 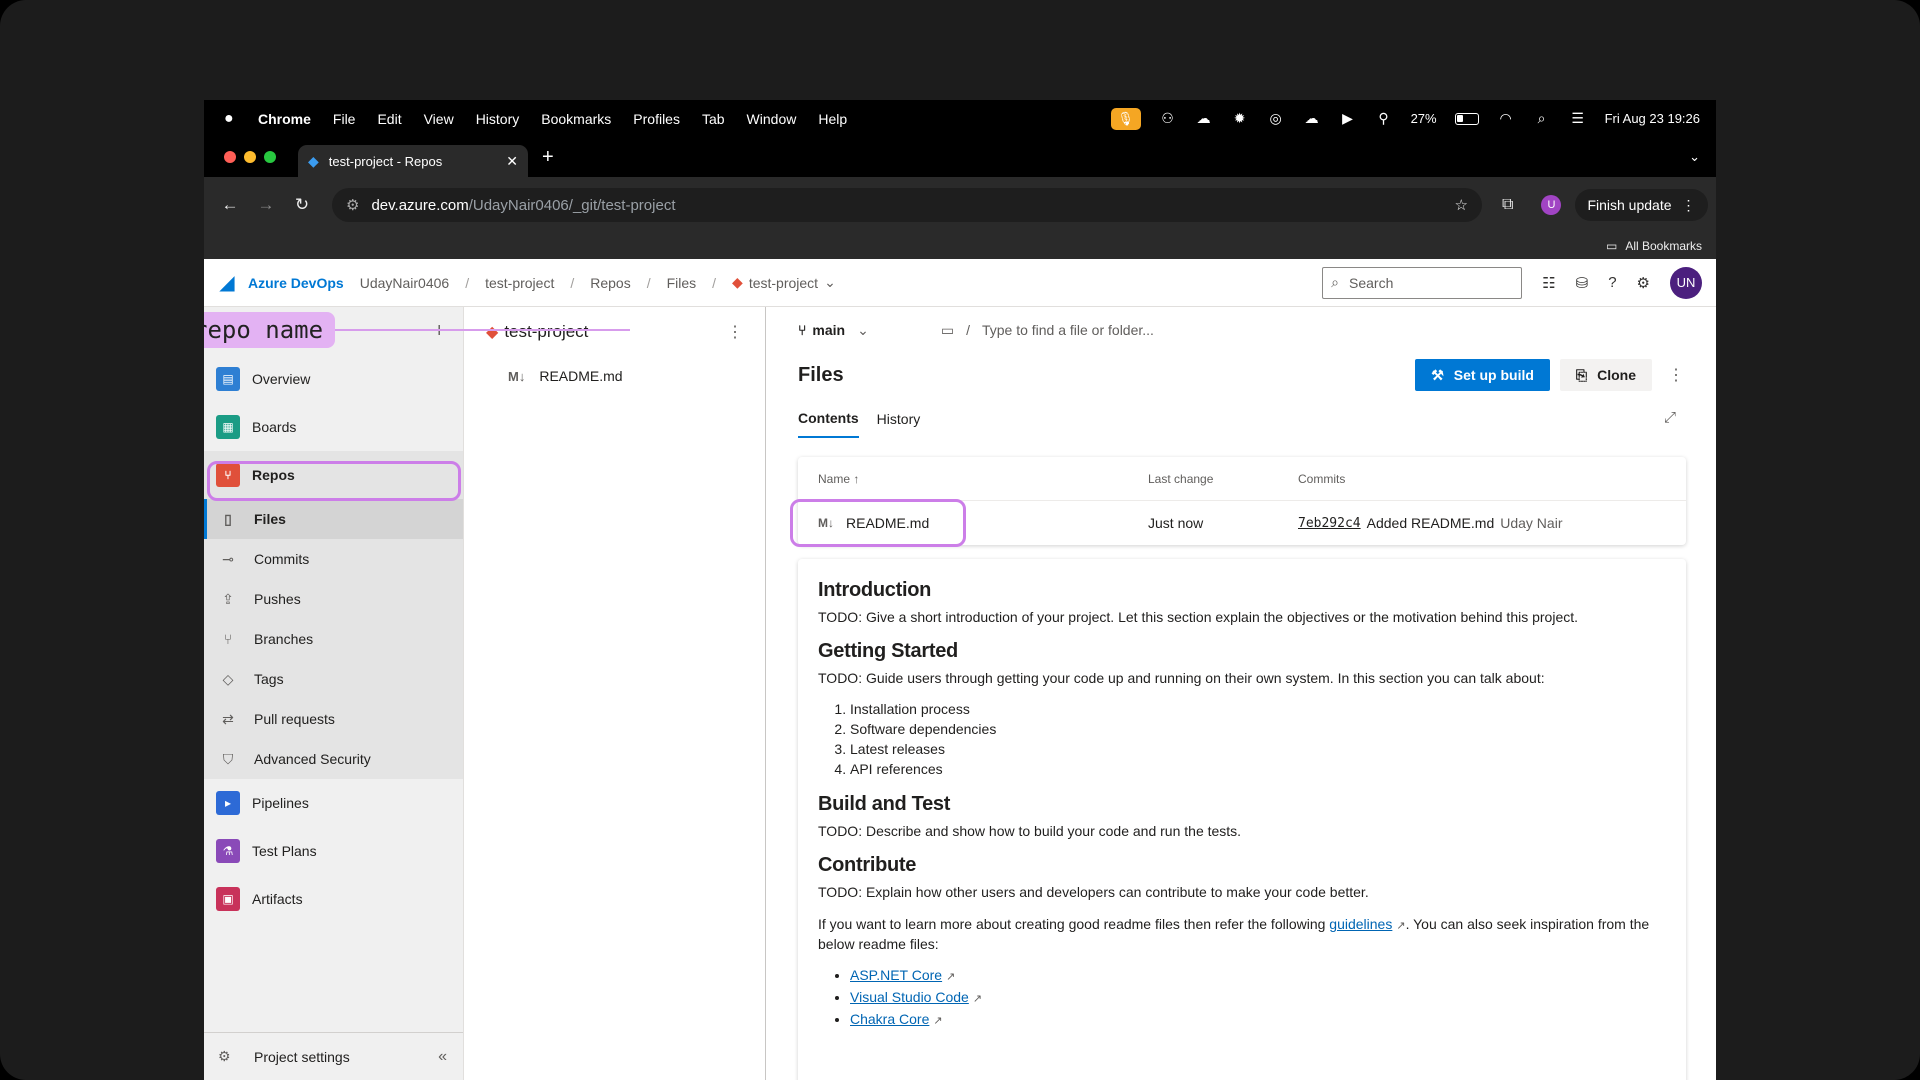 What do you see at coordinates (1694, 157) in the screenshot?
I see `tab-search-chevron-icon: ⌄` at bounding box center [1694, 157].